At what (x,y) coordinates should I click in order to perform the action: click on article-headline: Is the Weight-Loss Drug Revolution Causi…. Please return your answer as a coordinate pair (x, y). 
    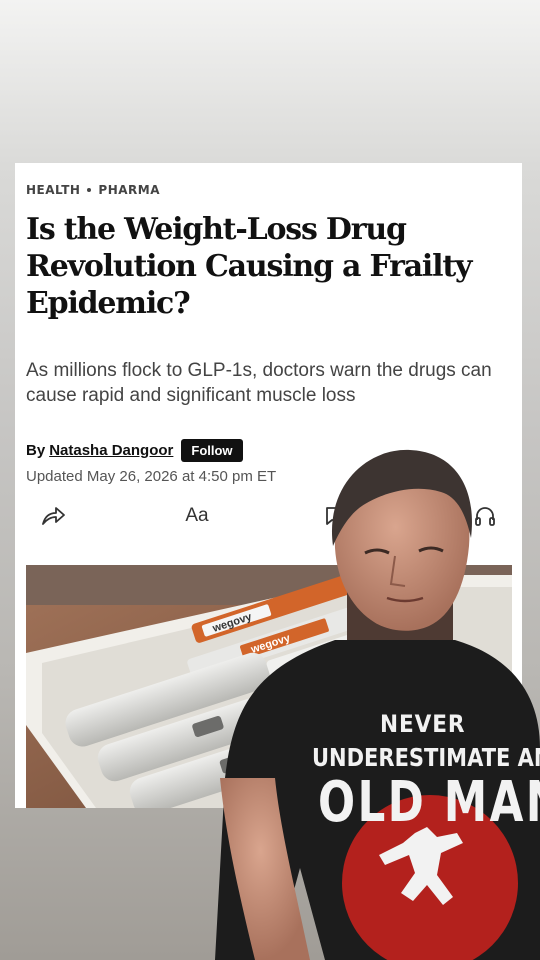
    Looking at the image, I should click on (249, 266).